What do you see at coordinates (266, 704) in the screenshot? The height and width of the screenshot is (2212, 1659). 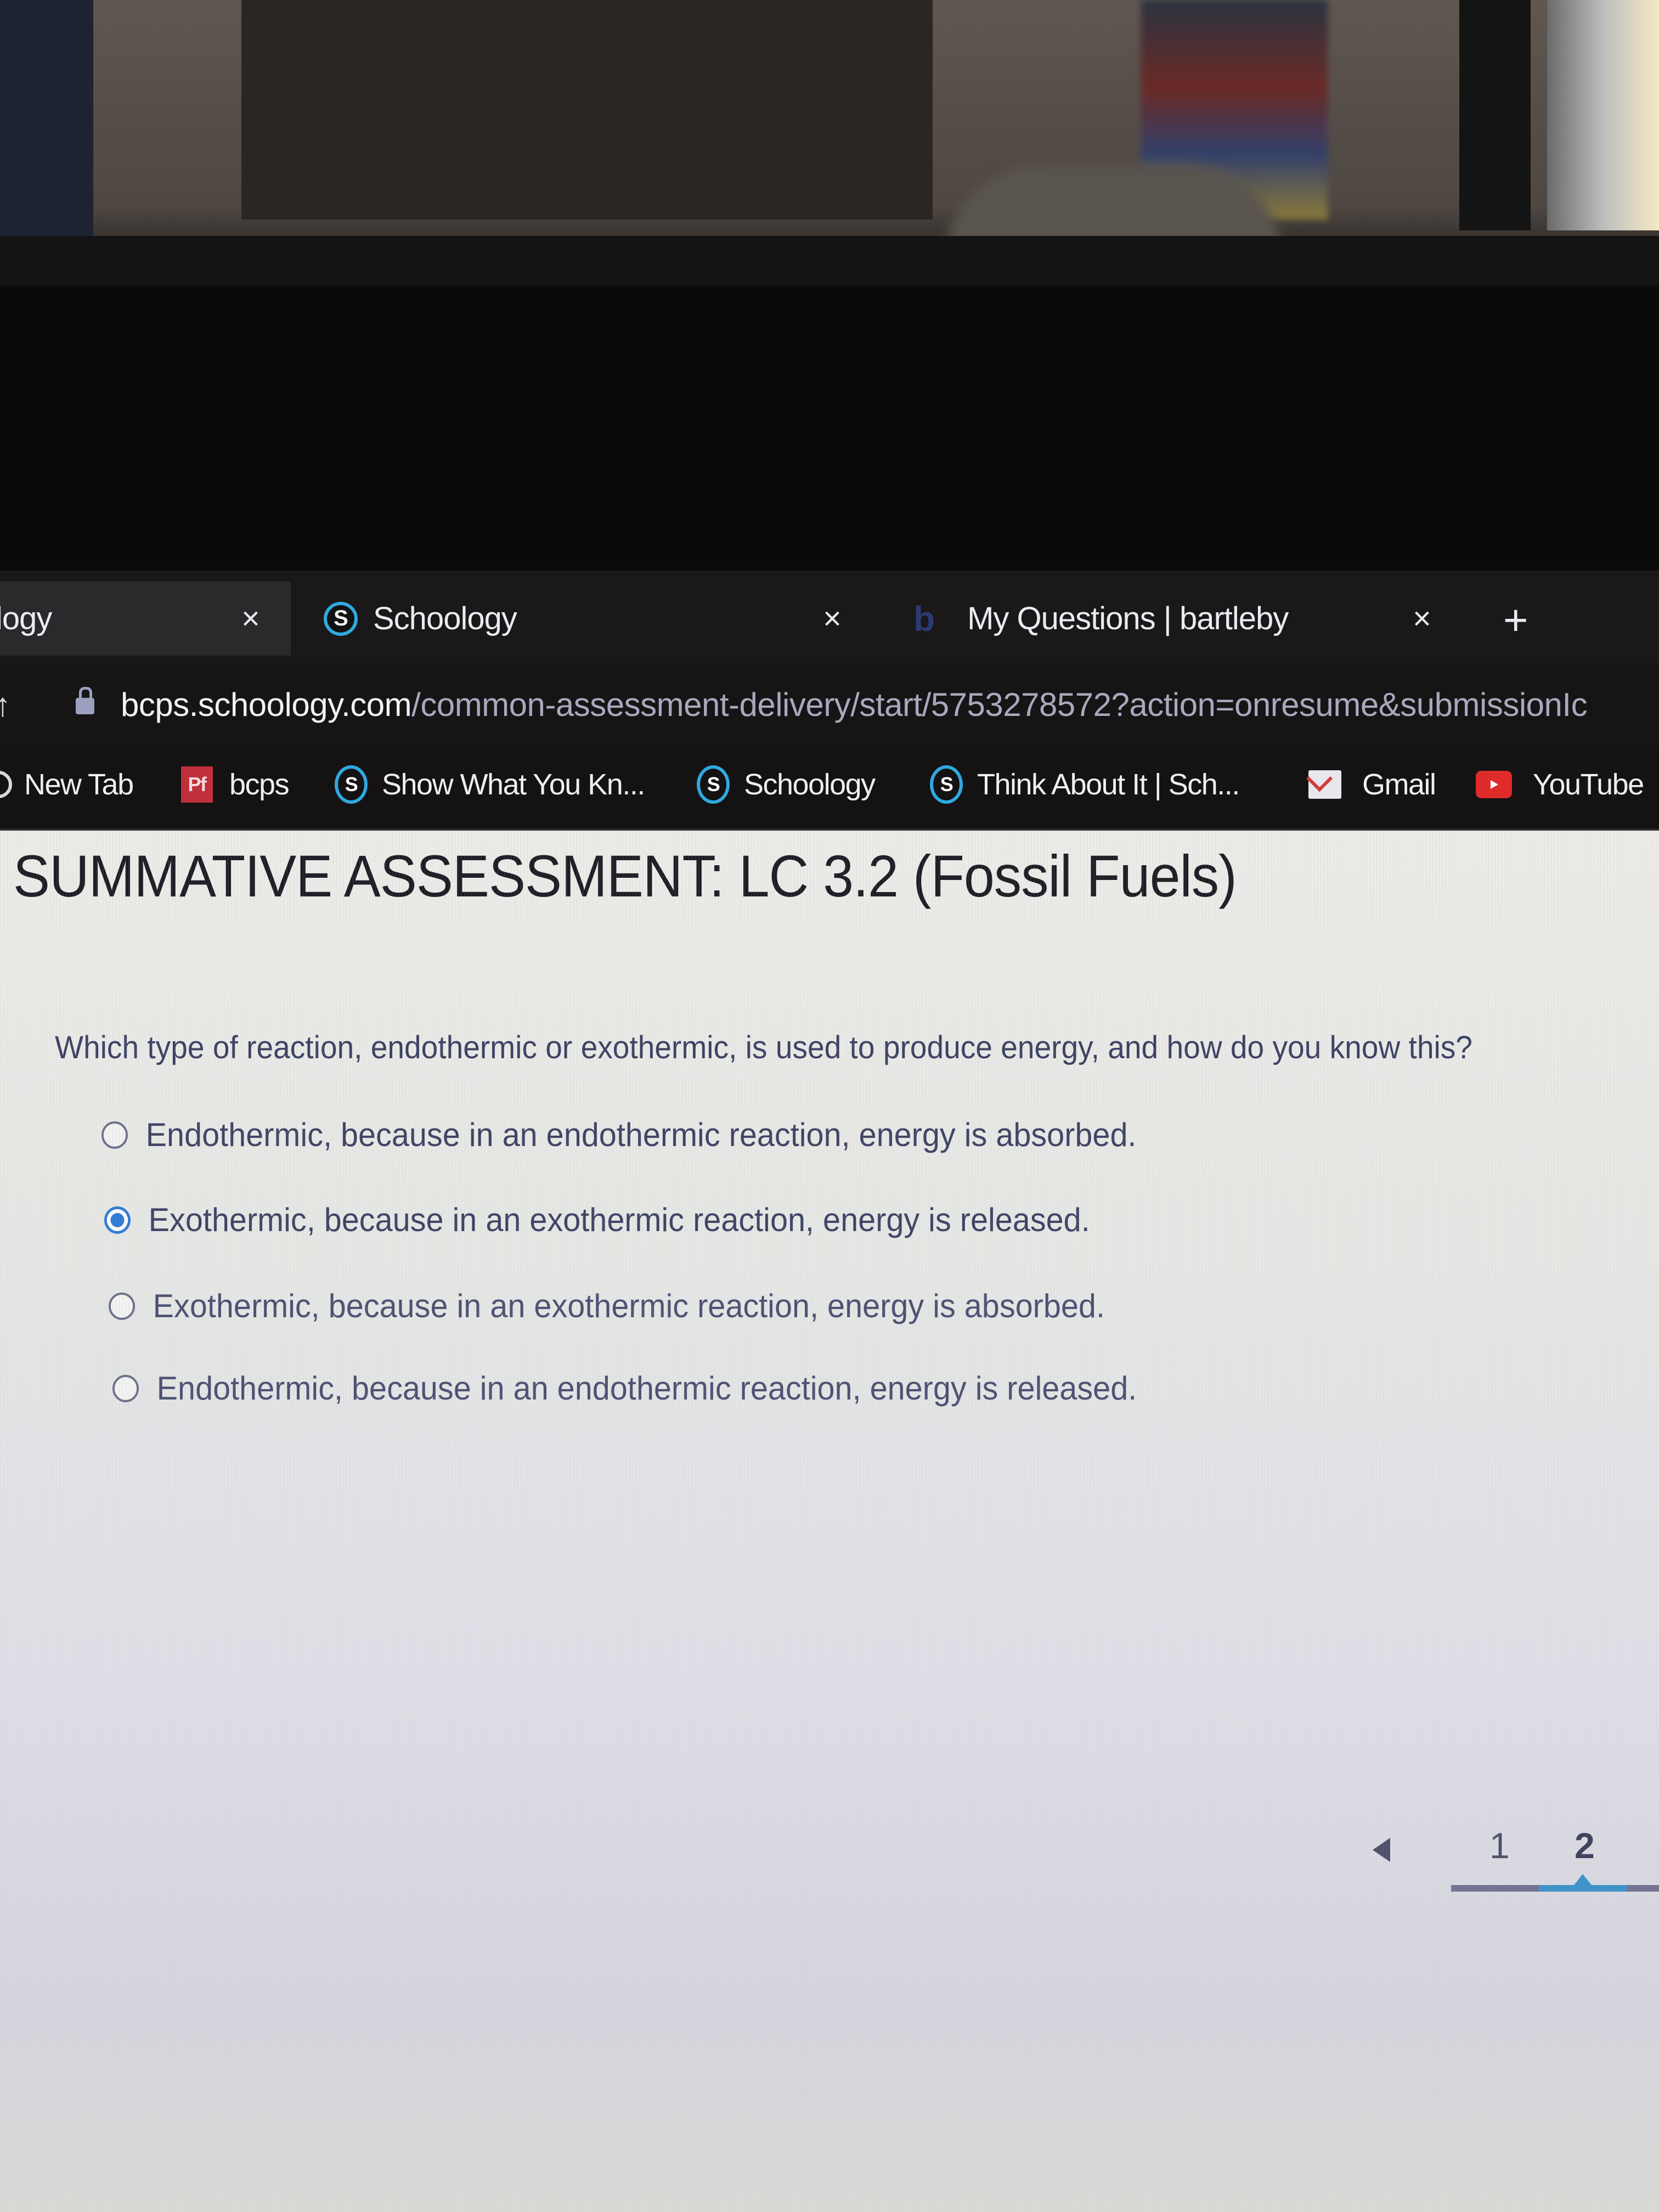 I see `url-host: bcps.schoology.com` at bounding box center [266, 704].